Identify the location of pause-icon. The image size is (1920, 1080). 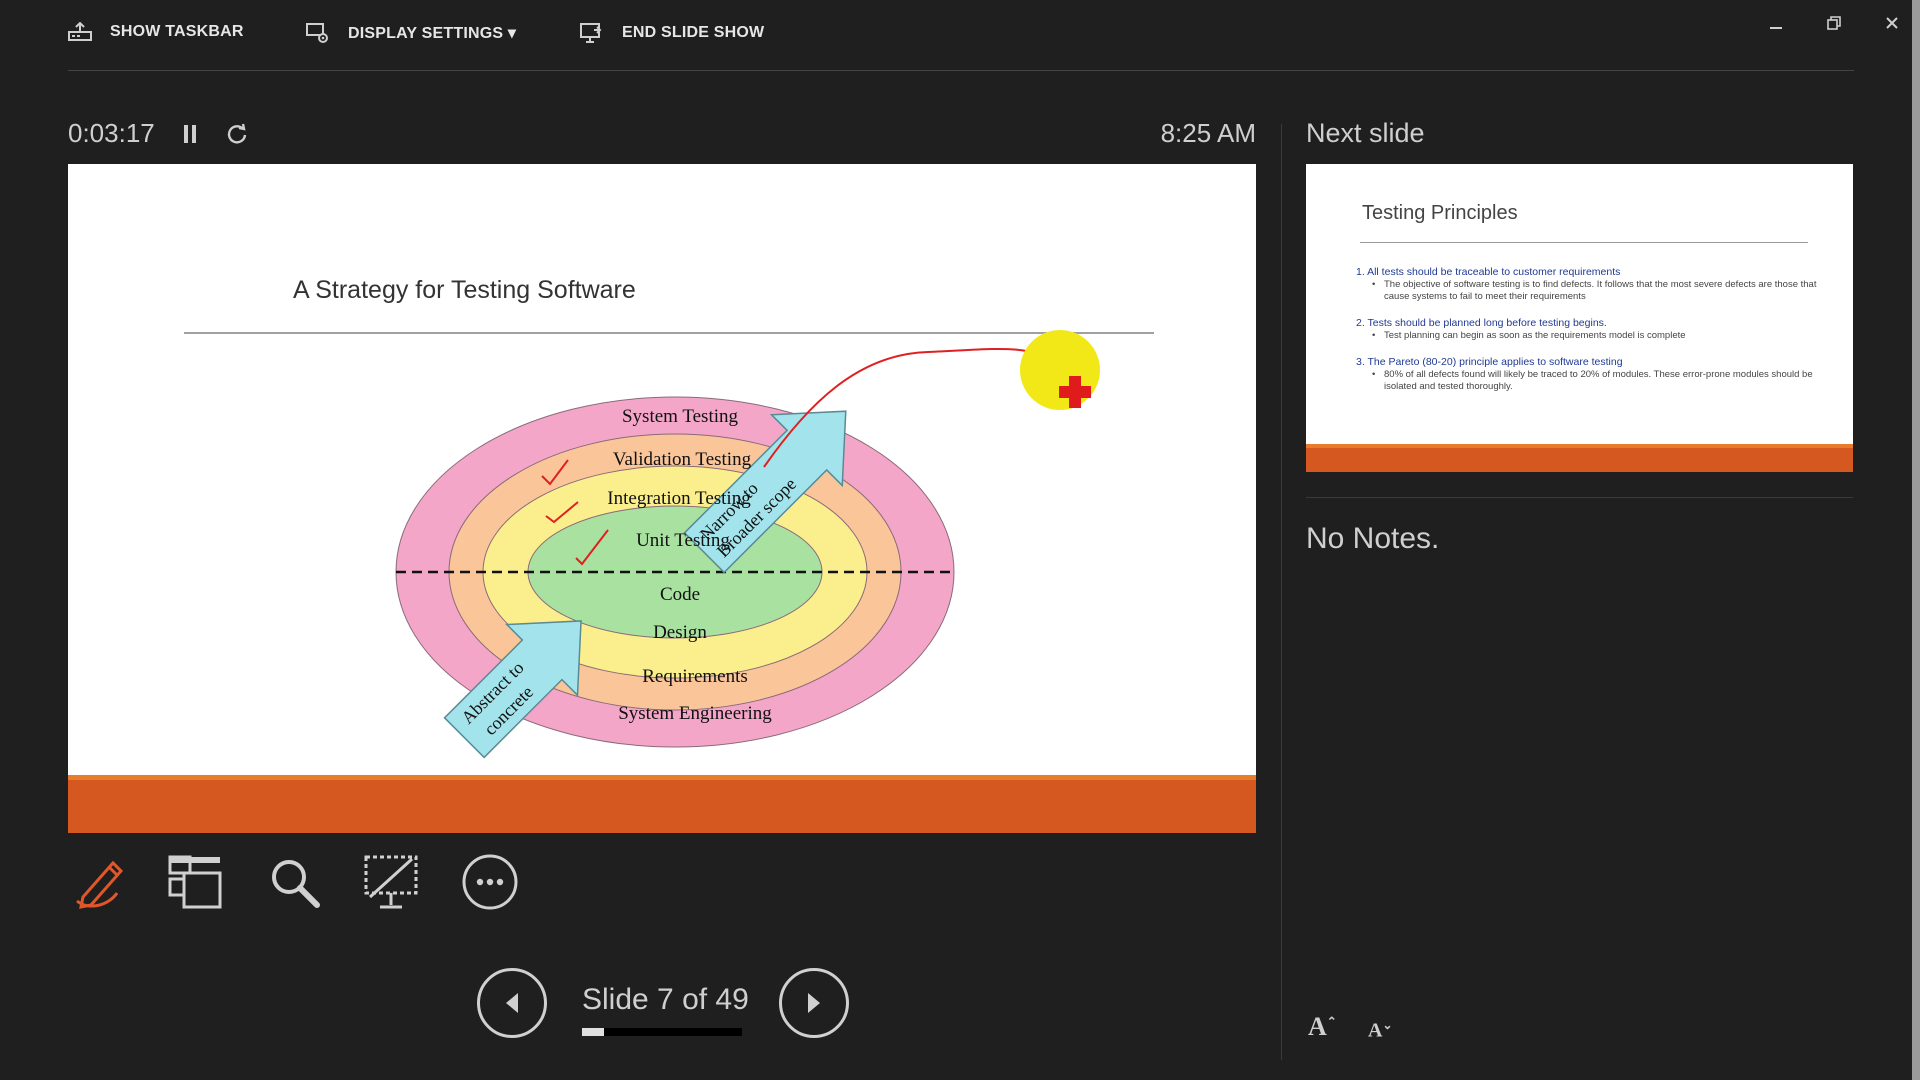
(190, 134).